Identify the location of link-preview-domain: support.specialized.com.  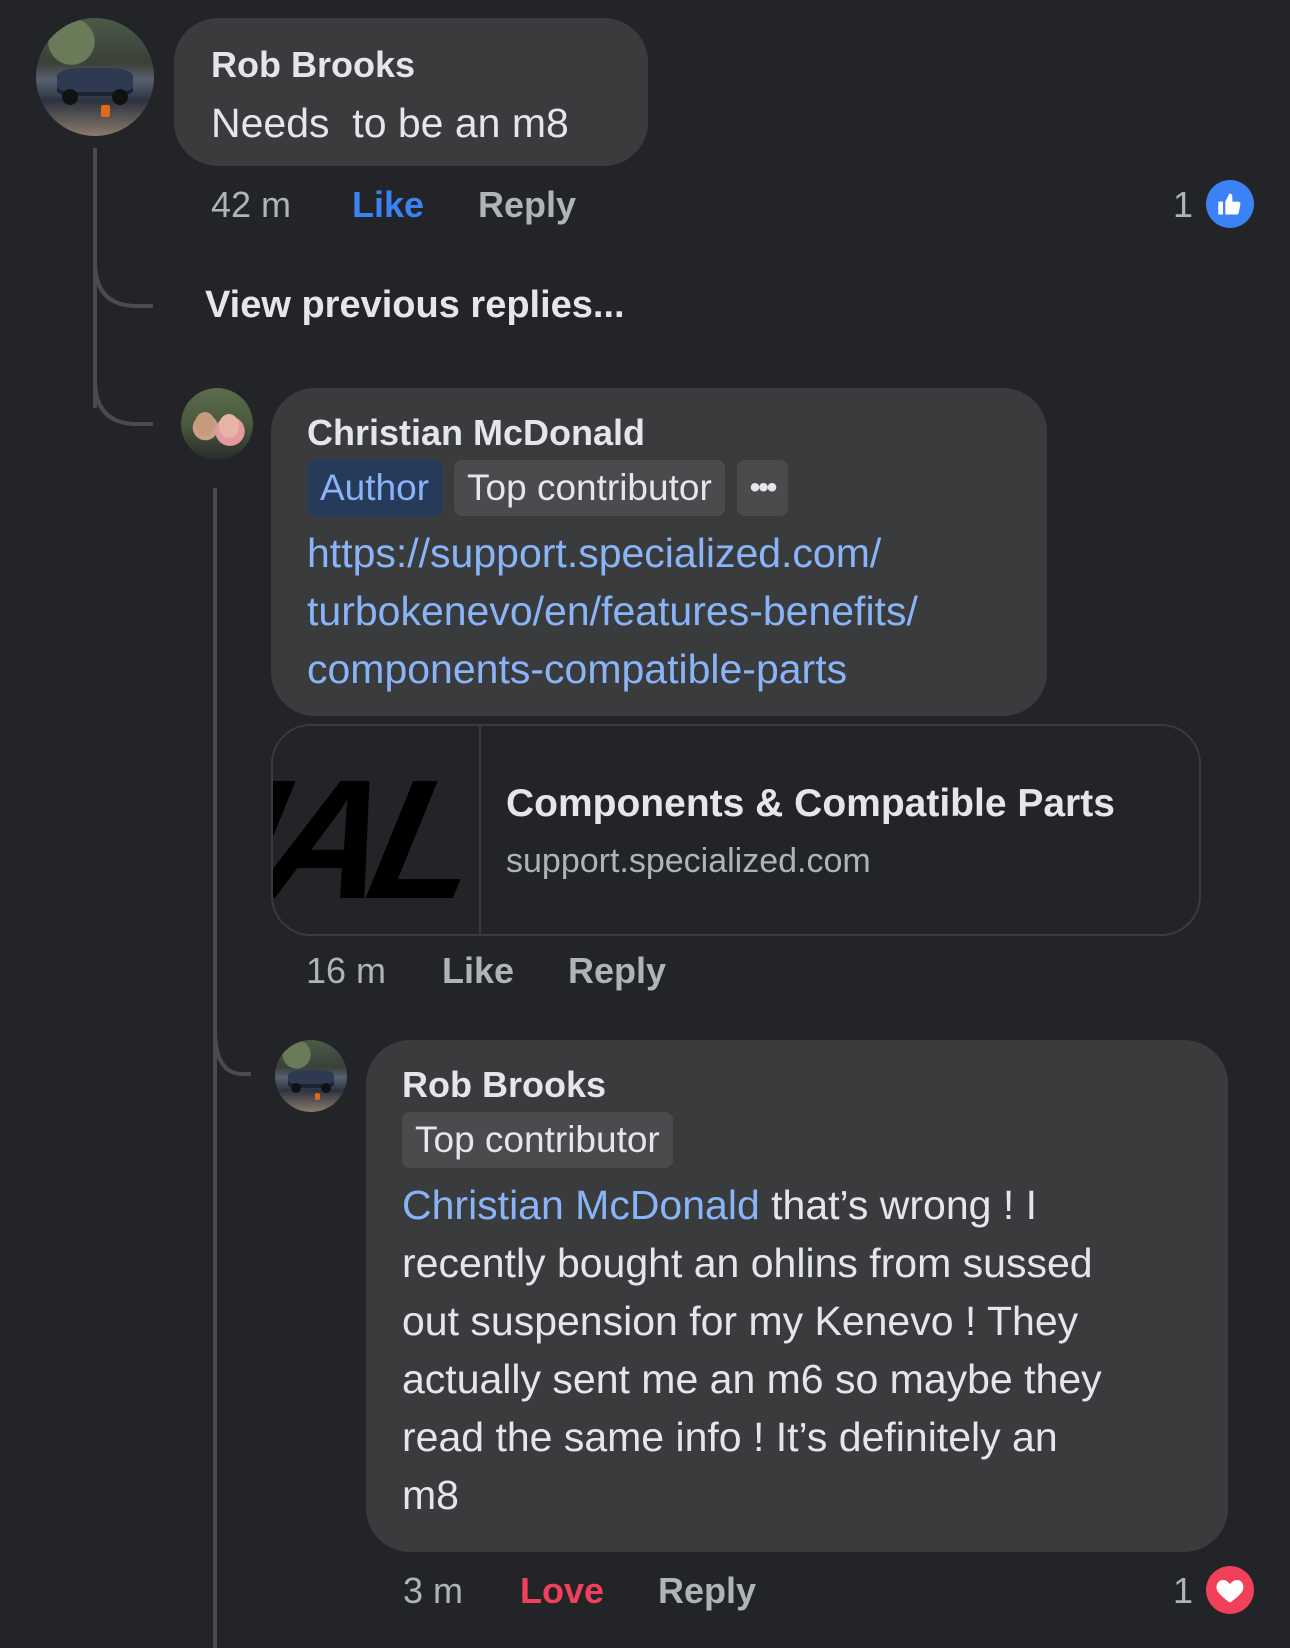
(688, 861).